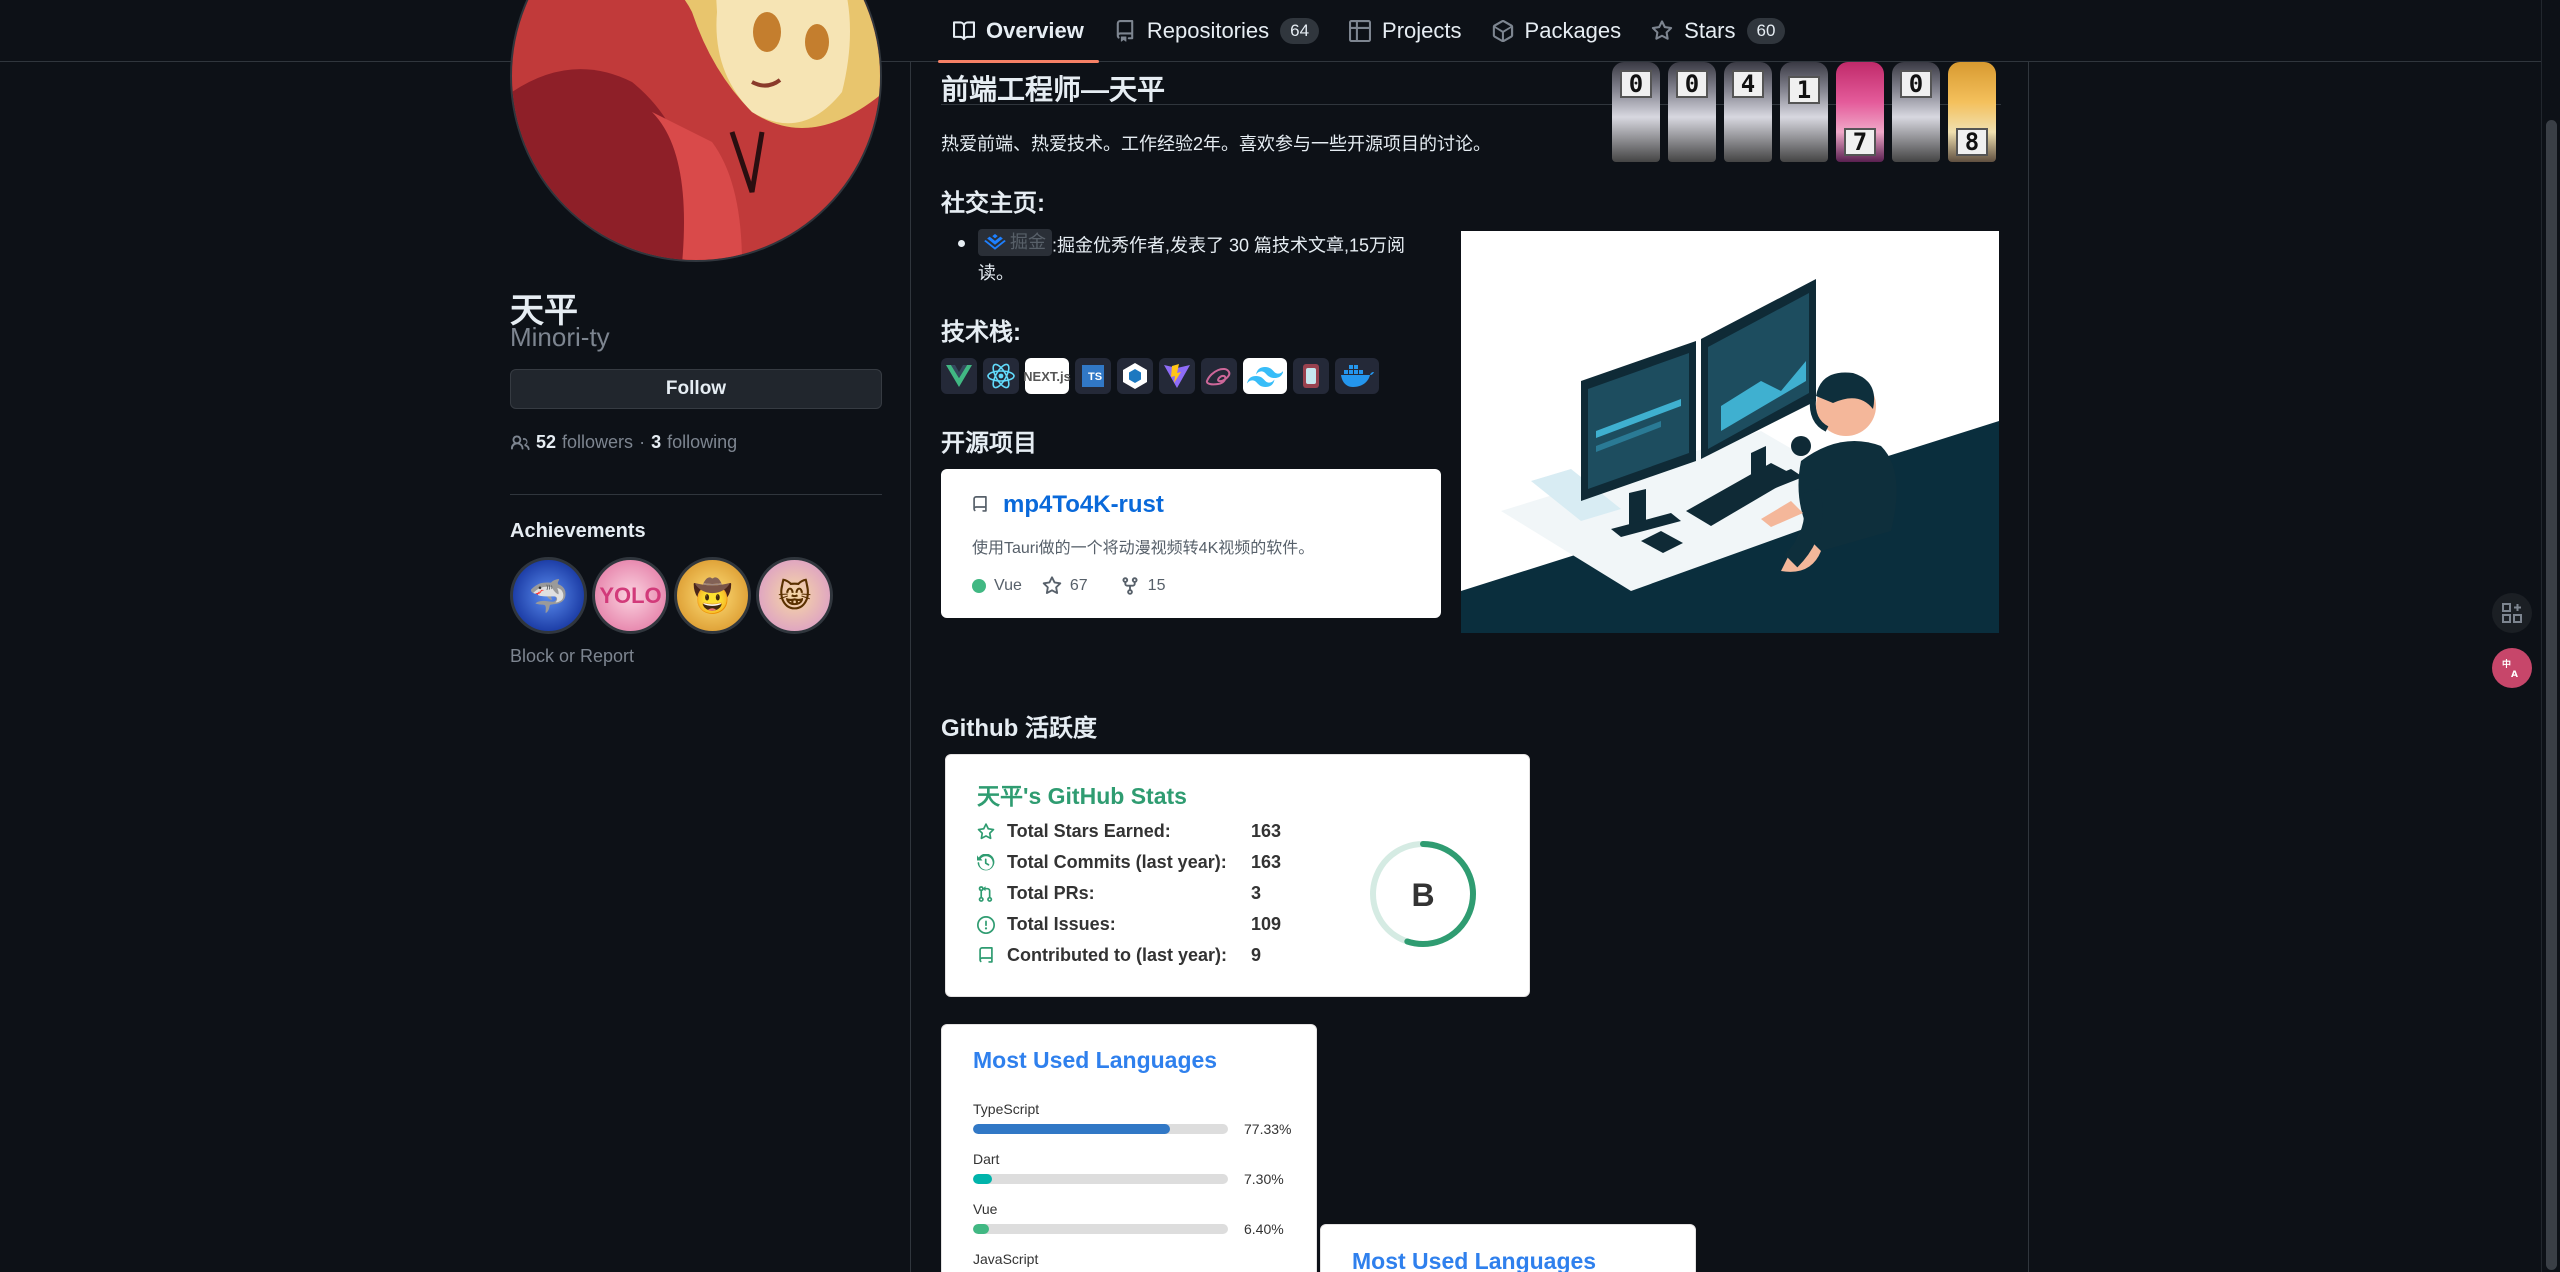  Describe the element at coordinates (1061, 924) in the screenshot. I see `stats-label: Total Issues:` at that location.